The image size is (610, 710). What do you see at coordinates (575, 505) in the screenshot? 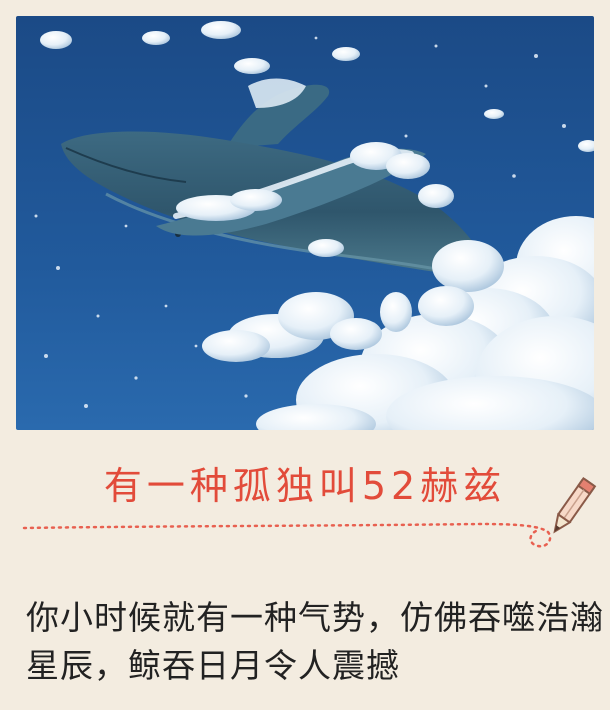
I see `pencil-icon` at bounding box center [575, 505].